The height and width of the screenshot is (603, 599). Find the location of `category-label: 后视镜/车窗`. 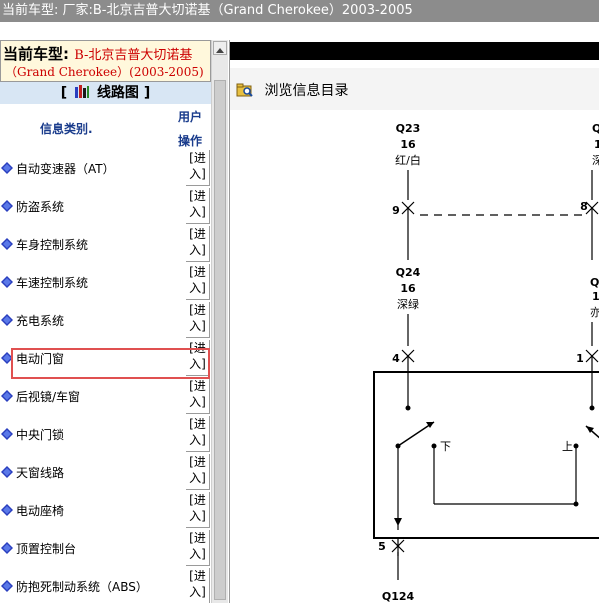

category-label: 后视镜/车窗 is located at coordinates (48, 396).